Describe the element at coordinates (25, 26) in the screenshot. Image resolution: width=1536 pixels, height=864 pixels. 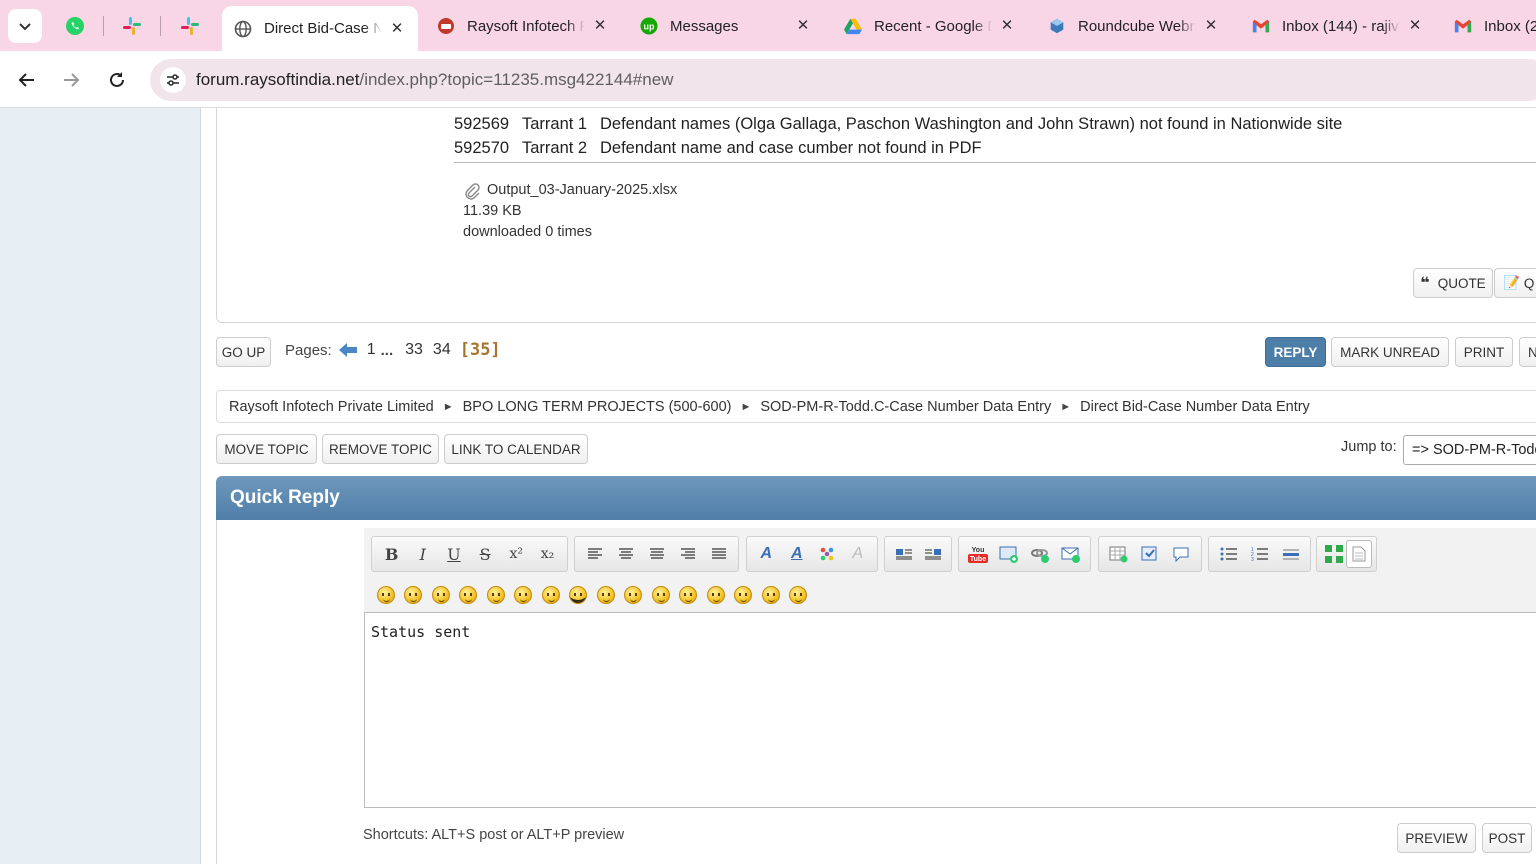
I see `tab-search-button` at that location.